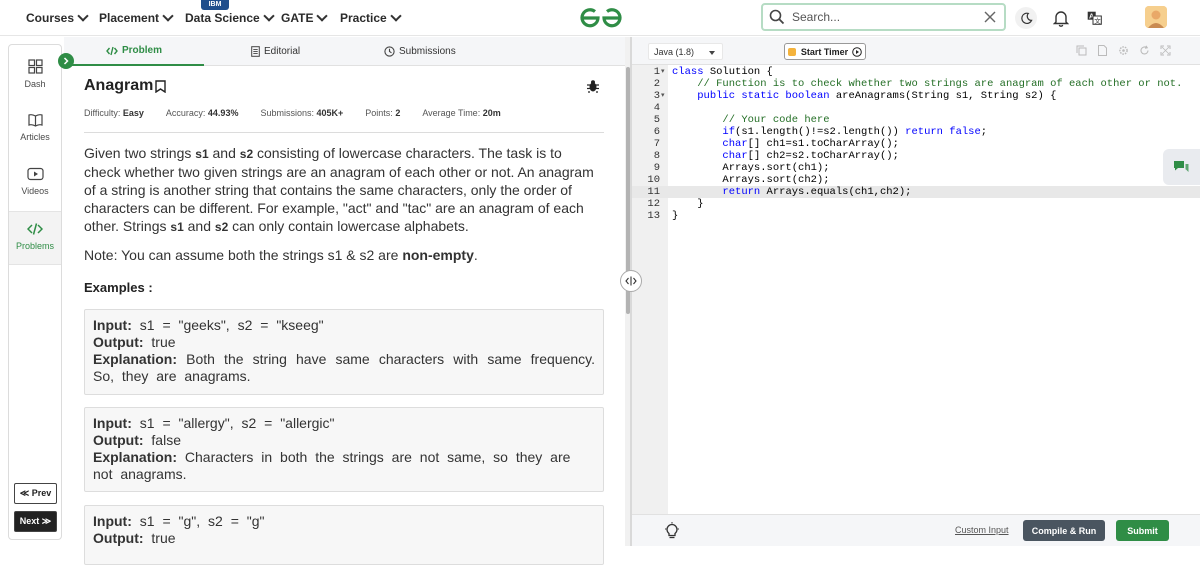 The width and height of the screenshot is (1200, 565). Describe the element at coordinates (348, 226) in the screenshot. I see `description-text: can only contain lowercase alphabets.` at that location.